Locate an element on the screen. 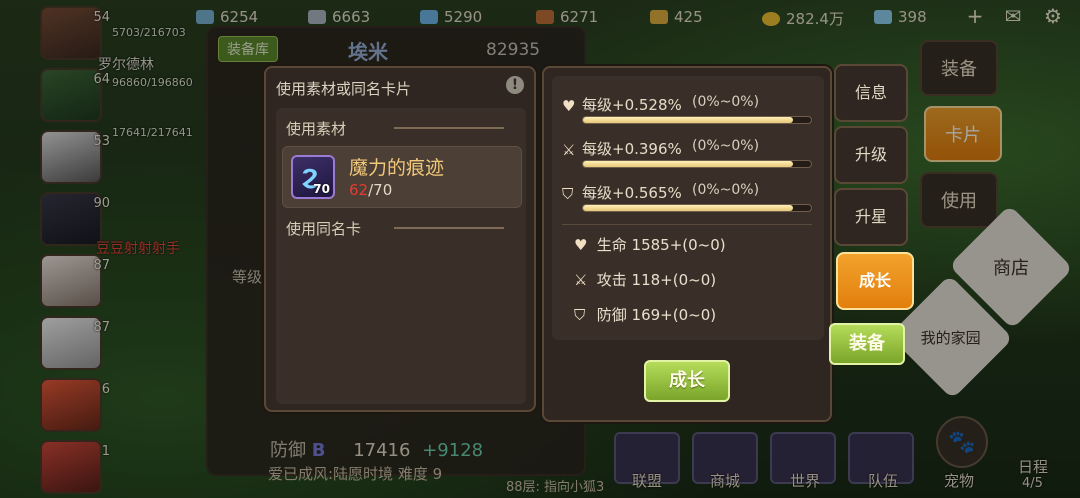 The height and width of the screenshot is (498, 1080). growth-rate: 每级+0.565% is located at coordinates (632, 193).